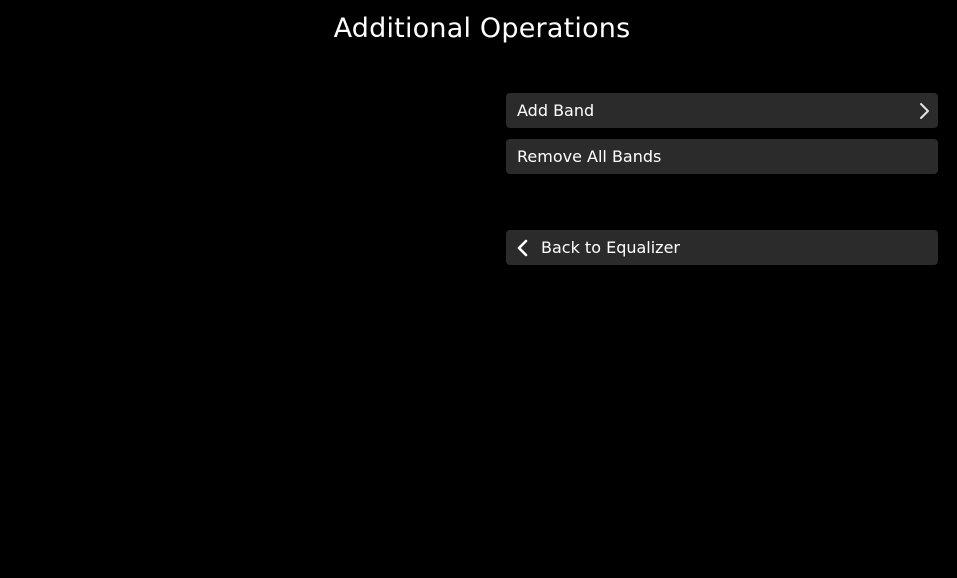 The image size is (957, 578). What do you see at coordinates (722, 110) in the screenshot?
I see `add-band-button: Add Band` at bounding box center [722, 110].